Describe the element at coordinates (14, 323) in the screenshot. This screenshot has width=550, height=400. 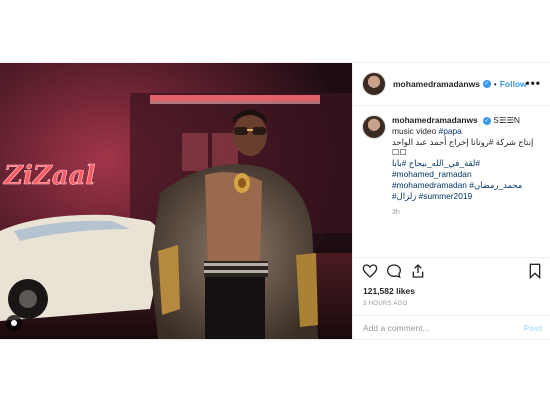
I see `tag-people-icon` at that location.